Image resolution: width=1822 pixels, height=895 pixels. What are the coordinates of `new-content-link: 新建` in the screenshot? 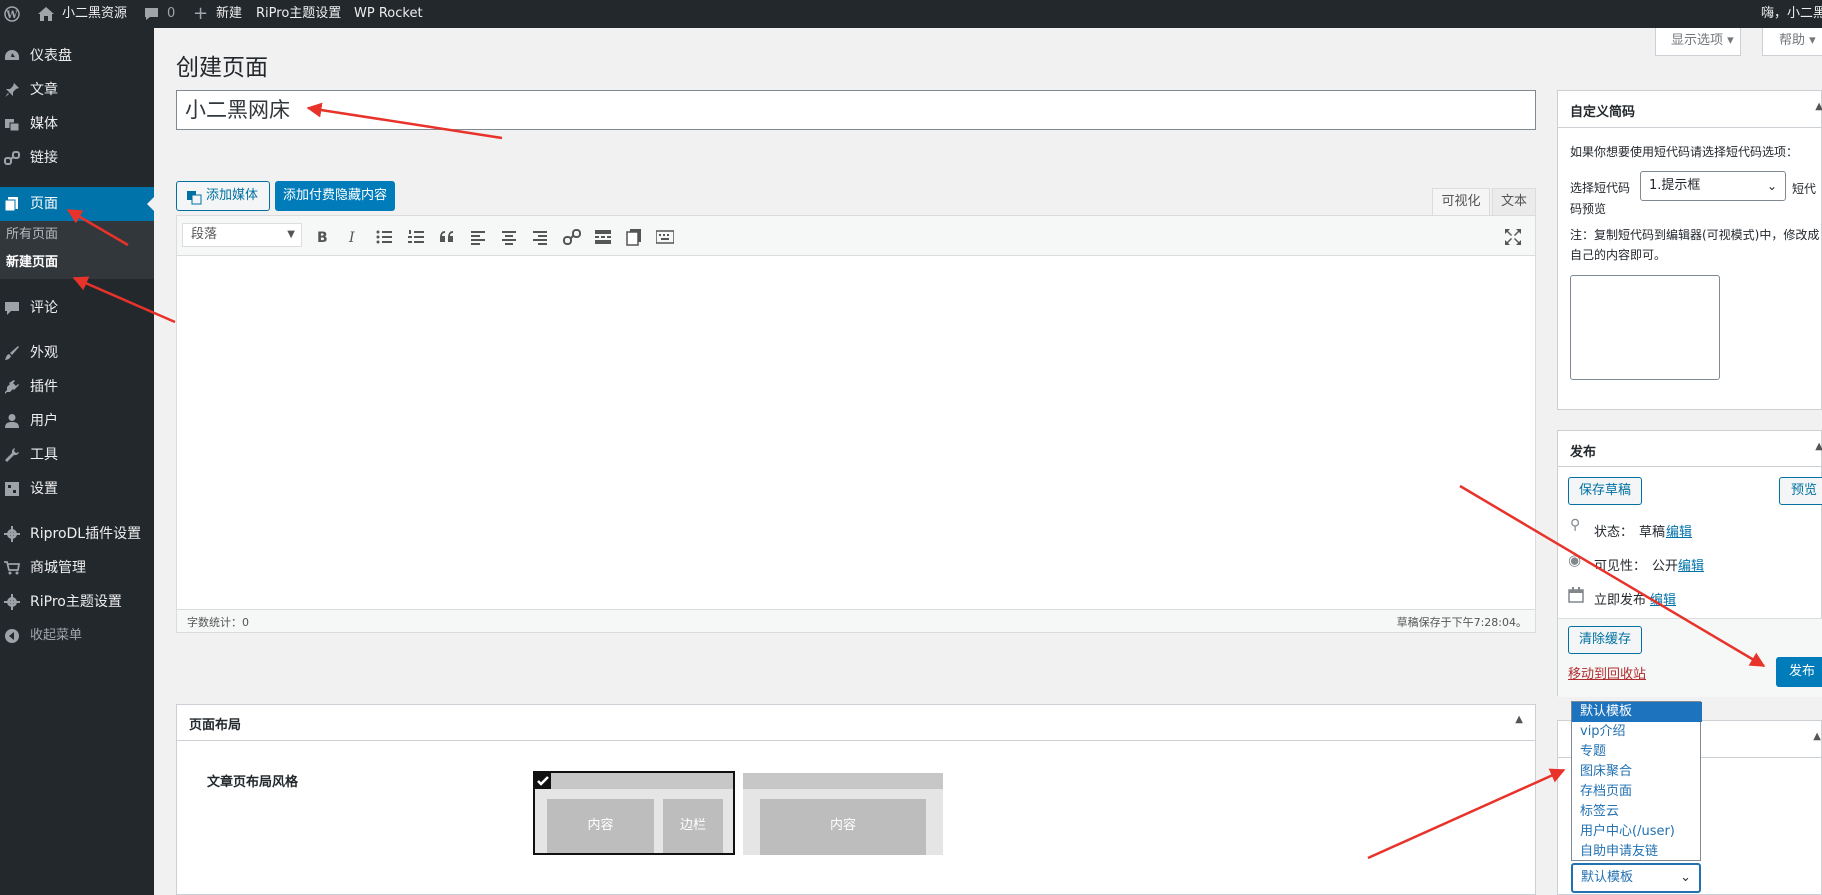 It's located at (229, 14).